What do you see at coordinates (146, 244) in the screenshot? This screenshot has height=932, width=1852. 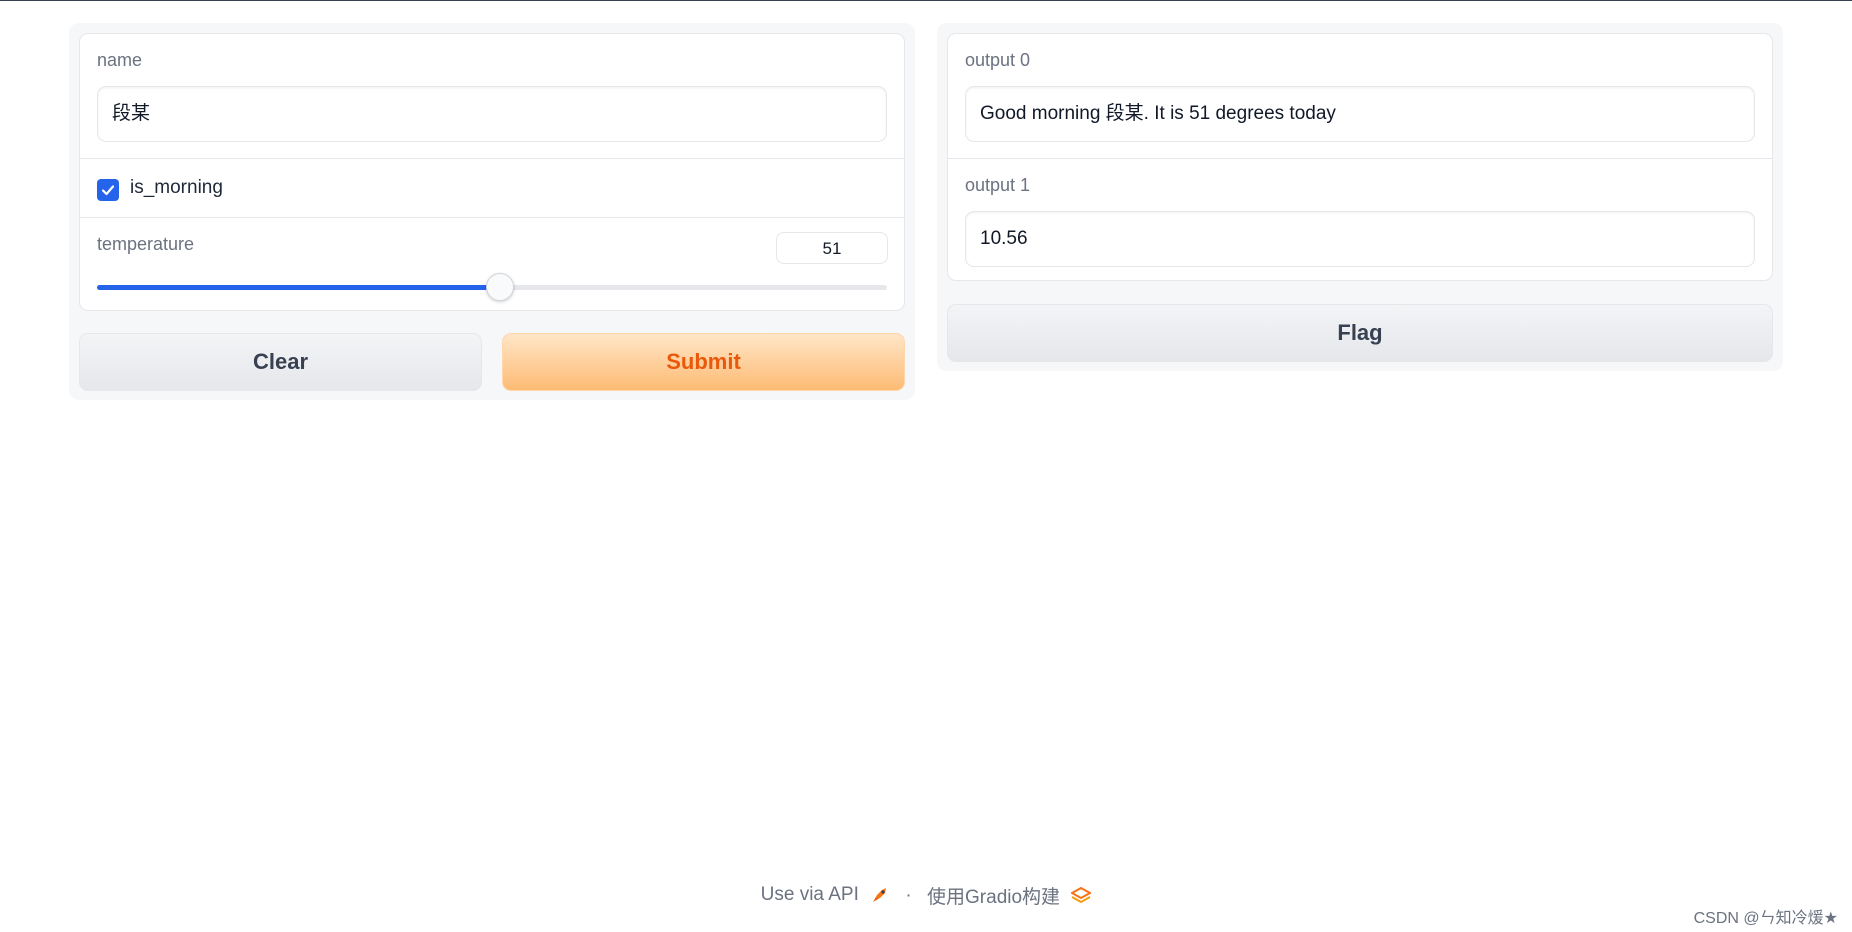 I see `temperature-label: temperature` at bounding box center [146, 244].